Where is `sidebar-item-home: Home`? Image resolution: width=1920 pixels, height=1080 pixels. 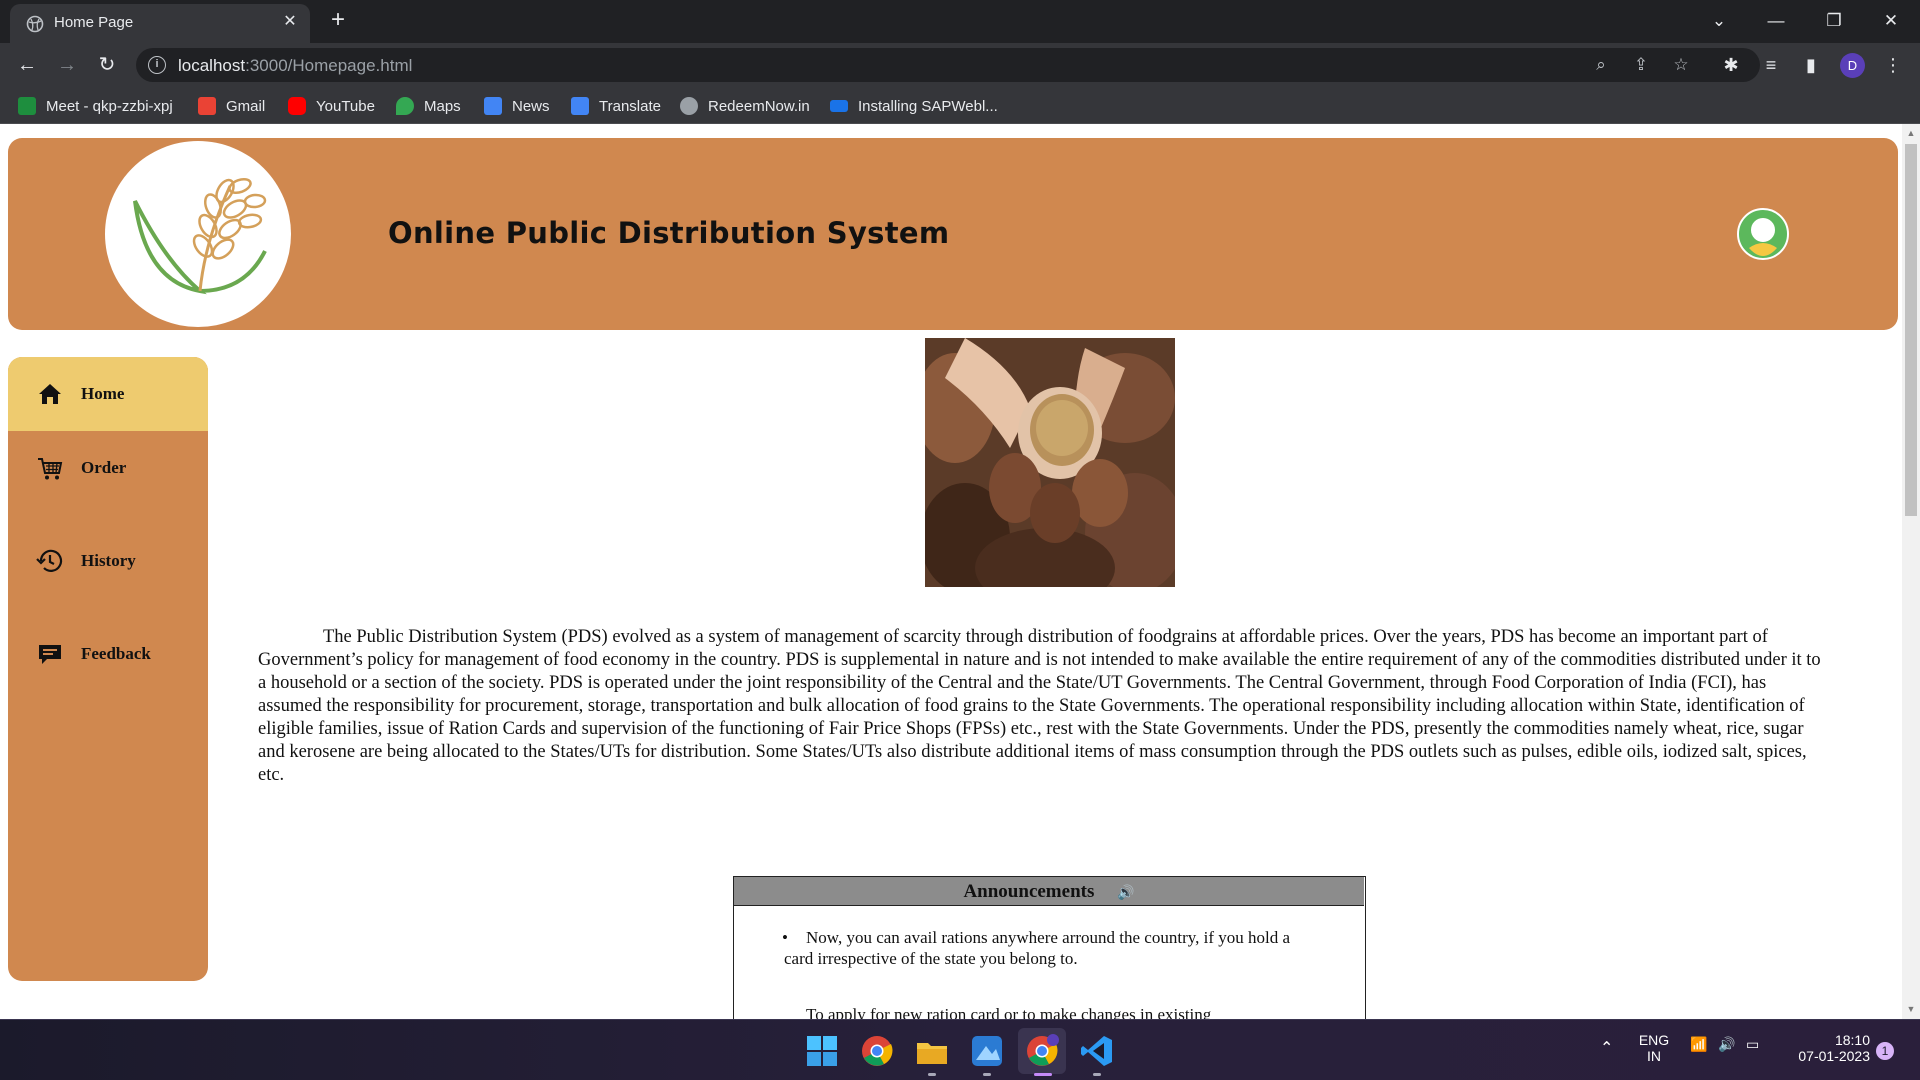
sidebar-item-home: Home is located at coordinates (108, 394).